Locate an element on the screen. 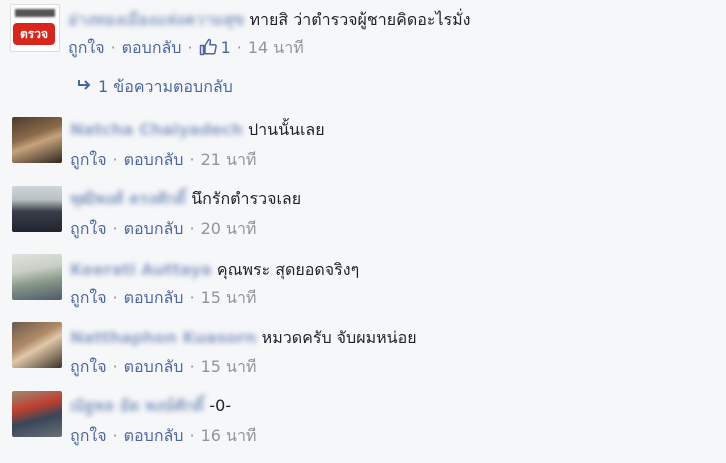 The height and width of the screenshot is (463, 726). comment-time: 14 นาที is located at coordinates (276, 47).